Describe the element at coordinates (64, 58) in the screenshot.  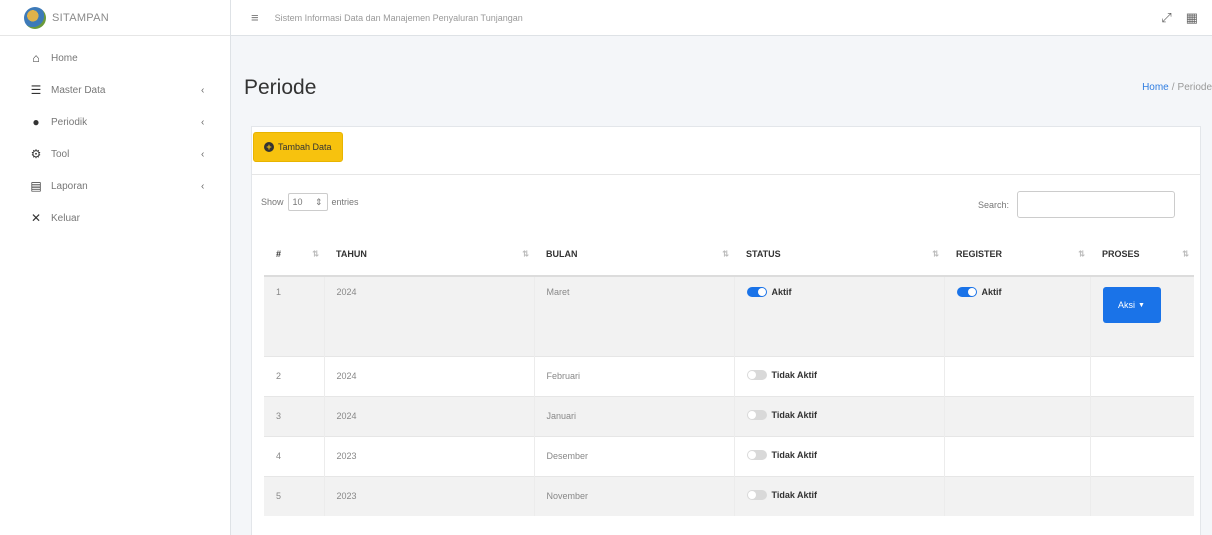
I see `sidebar-item-label: Home` at that location.